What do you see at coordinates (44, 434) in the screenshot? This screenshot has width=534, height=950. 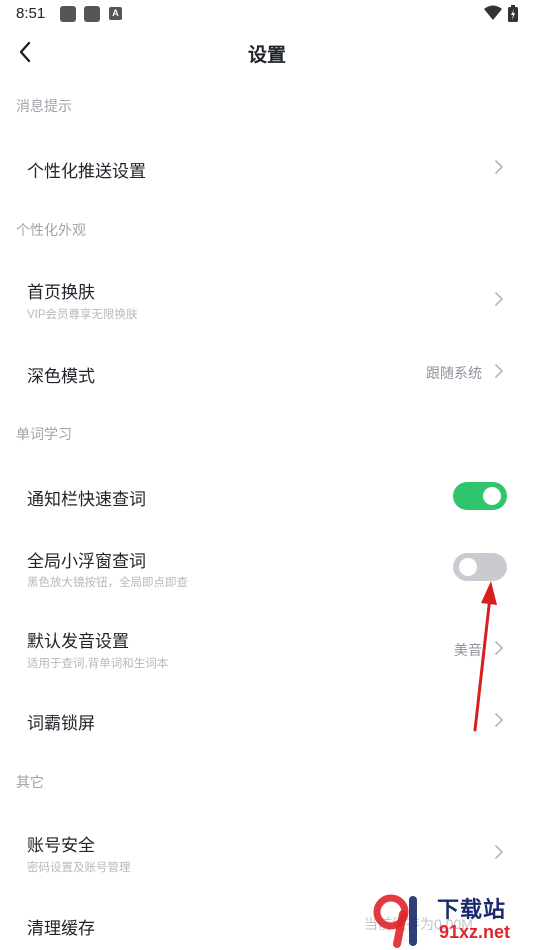 I see `section-header-word-learning: 单词学习` at bounding box center [44, 434].